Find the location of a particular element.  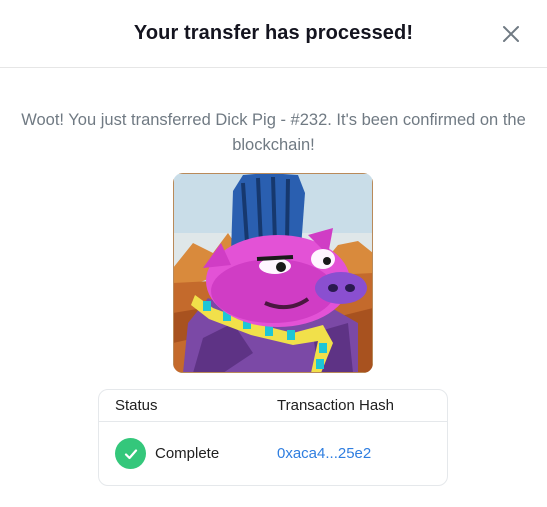

transaction-hash-link: 0xaca4...25e2 is located at coordinates (324, 453).